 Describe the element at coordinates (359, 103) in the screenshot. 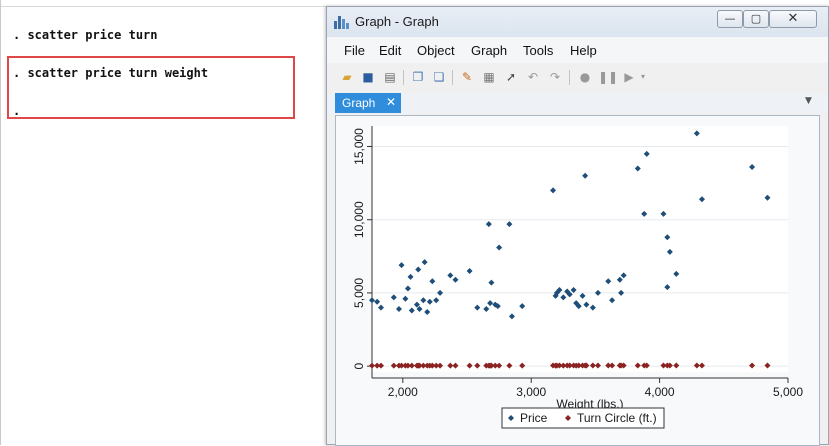

I see `tab-label: Graph` at that location.